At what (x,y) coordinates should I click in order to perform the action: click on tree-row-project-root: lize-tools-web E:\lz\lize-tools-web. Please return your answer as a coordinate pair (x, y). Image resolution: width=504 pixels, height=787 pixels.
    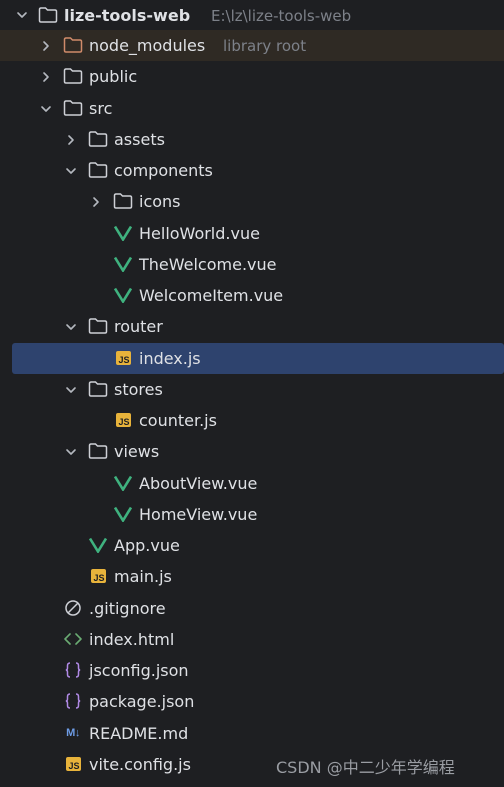
    Looking at the image, I should click on (252, 15).